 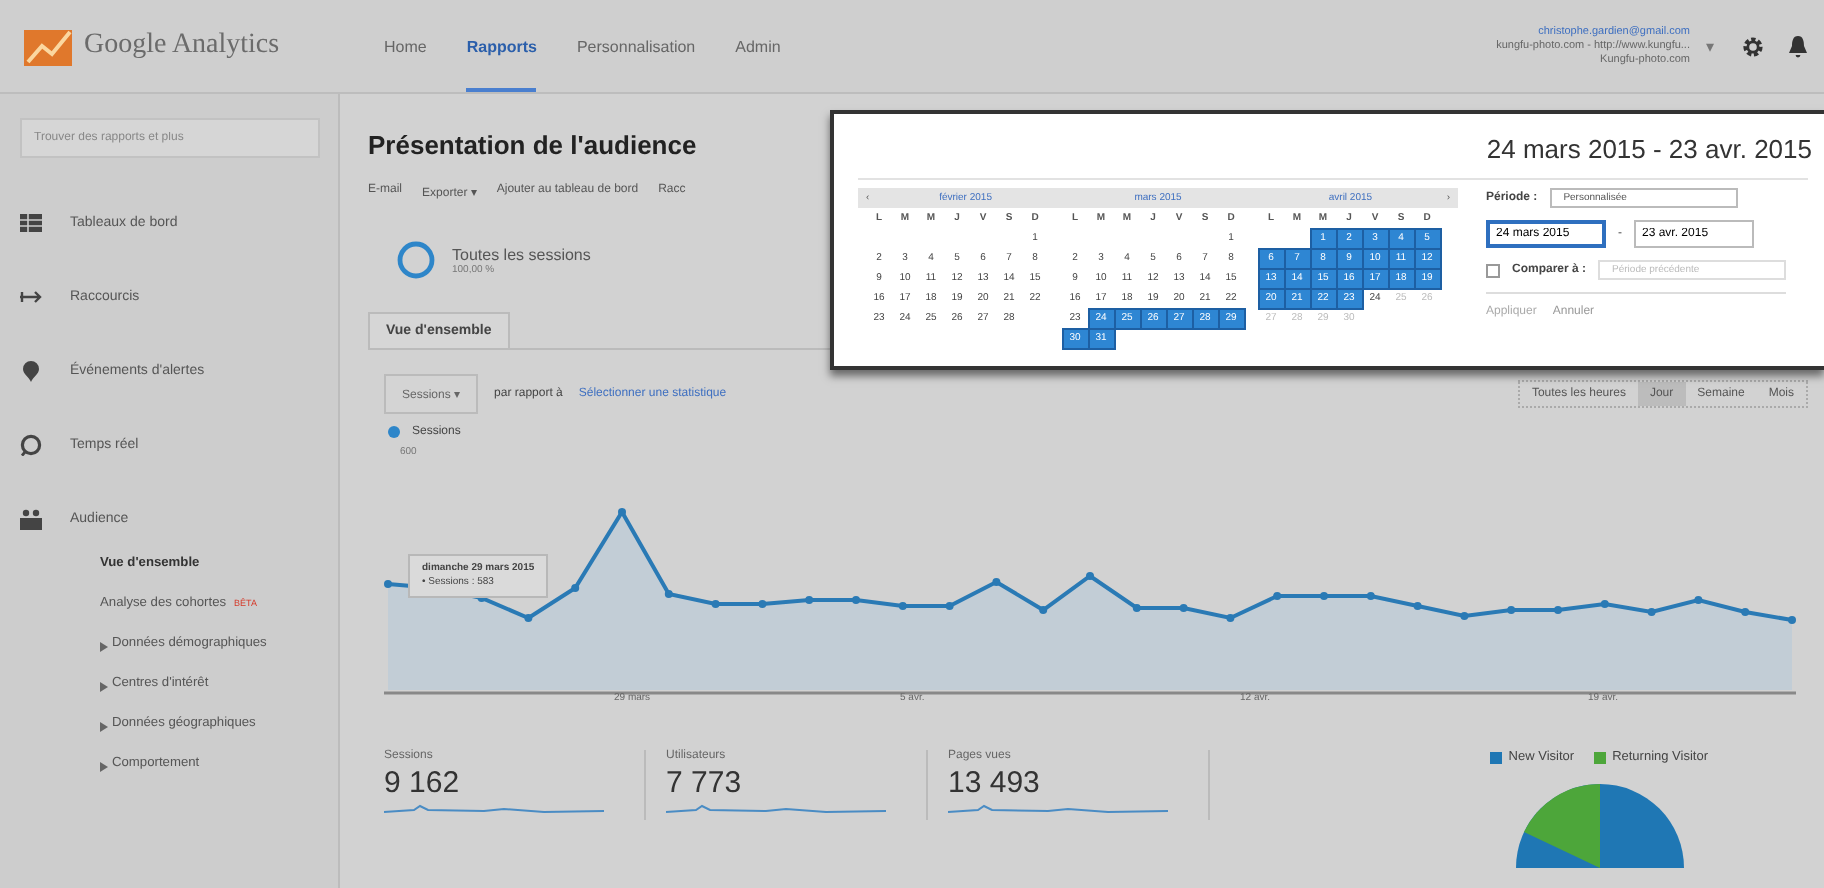 I want to click on settings-icon, so click(x=1753, y=46).